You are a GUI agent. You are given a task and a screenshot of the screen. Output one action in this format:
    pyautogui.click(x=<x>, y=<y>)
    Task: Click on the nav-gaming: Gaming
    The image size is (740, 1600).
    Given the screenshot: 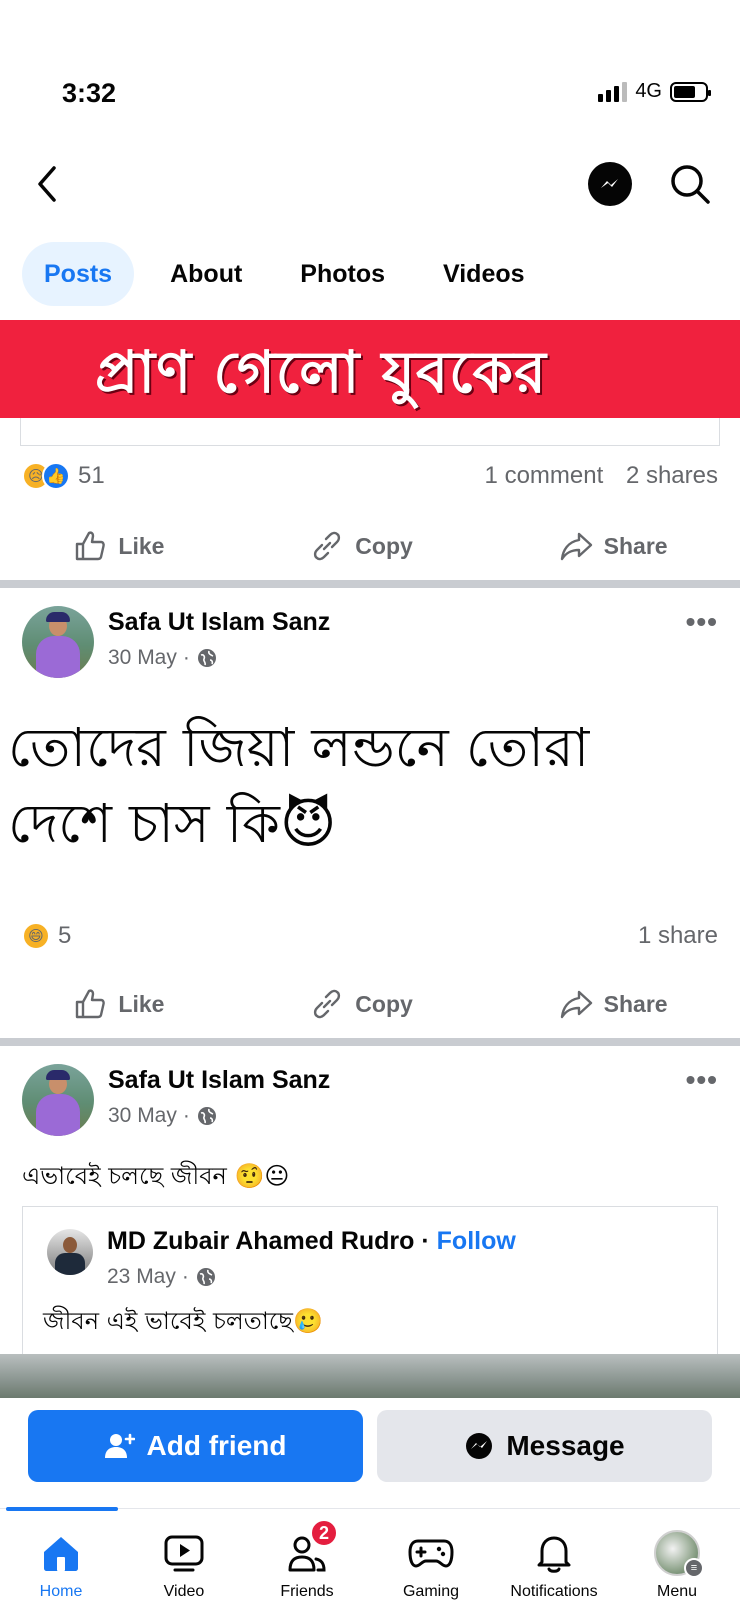 What is the action you would take?
    pyautogui.click(x=431, y=1565)
    